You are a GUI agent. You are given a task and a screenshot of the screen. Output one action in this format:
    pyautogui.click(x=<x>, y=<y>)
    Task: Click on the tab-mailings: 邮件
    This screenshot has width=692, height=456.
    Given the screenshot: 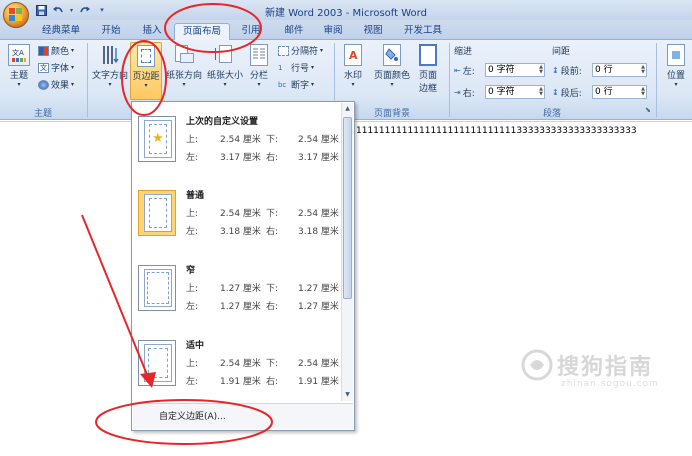 What is the action you would take?
    pyautogui.click(x=294, y=31)
    